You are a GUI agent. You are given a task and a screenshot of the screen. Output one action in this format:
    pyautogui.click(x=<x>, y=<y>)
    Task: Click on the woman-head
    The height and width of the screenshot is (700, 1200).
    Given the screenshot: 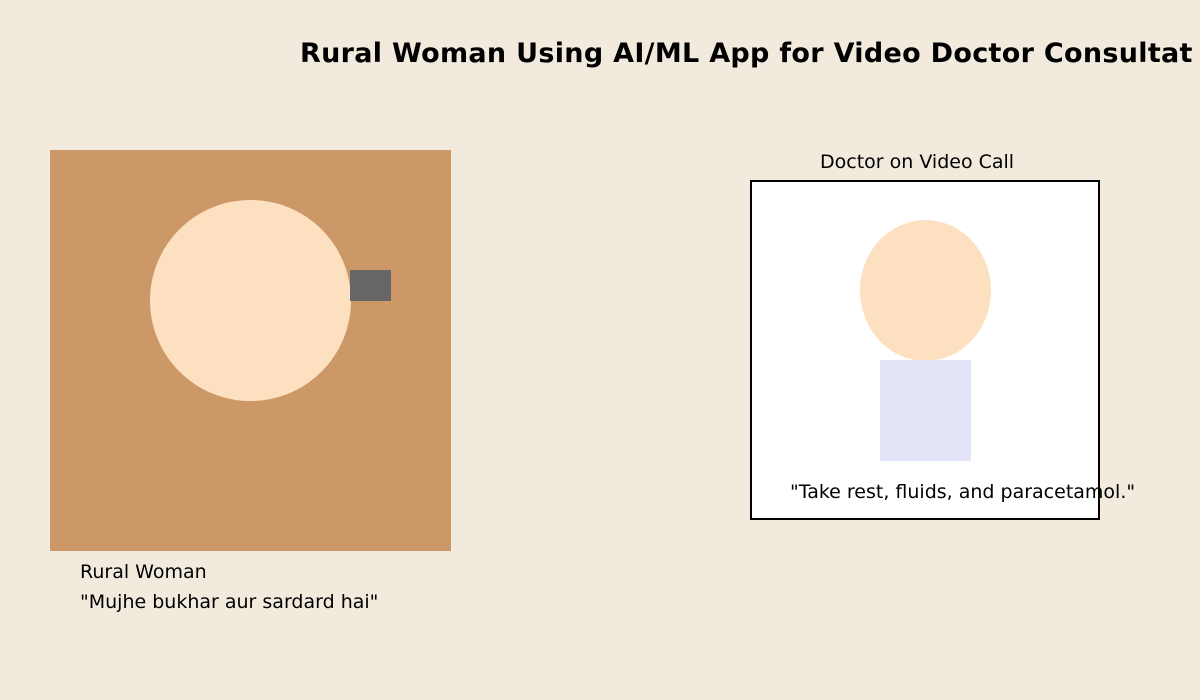 What is the action you would take?
    pyautogui.click(x=250, y=300)
    